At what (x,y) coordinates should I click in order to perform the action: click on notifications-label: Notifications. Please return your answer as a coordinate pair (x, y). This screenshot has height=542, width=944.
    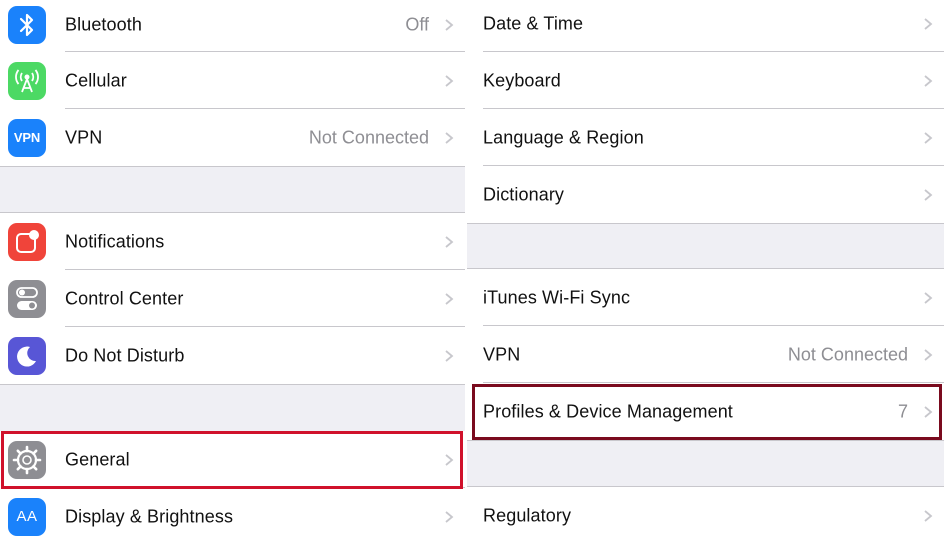
    Looking at the image, I should click on (115, 241).